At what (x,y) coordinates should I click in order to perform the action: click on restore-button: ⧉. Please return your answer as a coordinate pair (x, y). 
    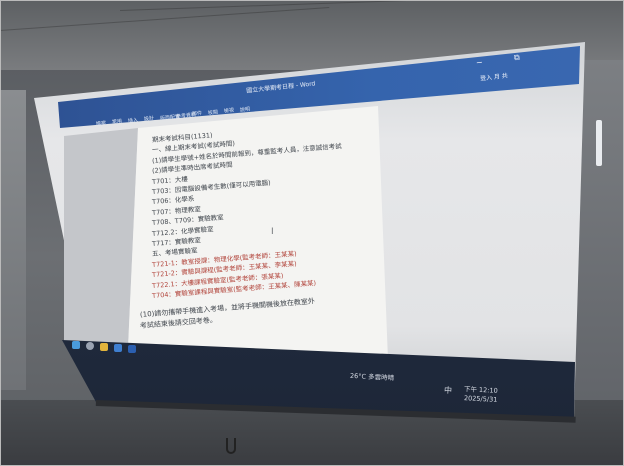
    Looking at the image, I should click on (516, 58).